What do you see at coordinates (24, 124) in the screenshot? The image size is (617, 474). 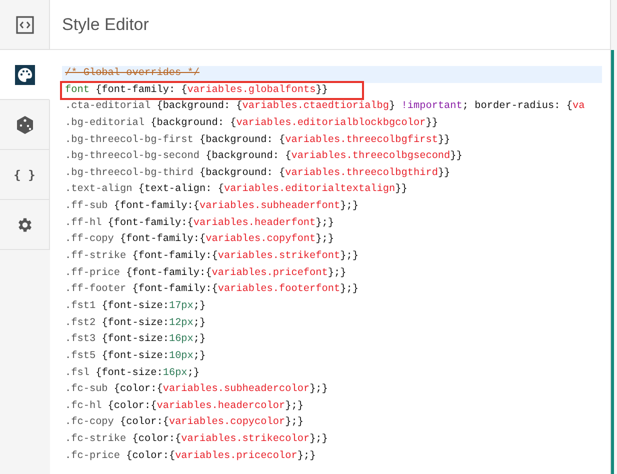 I see `cube-icon` at bounding box center [24, 124].